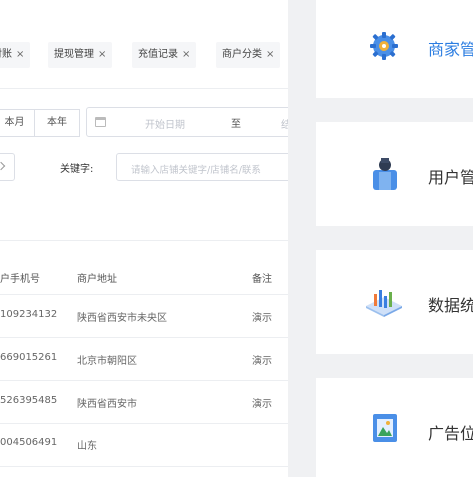 The width and height of the screenshot is (473, 477). What do you see at coordinates (284, 125) in the screenshot?
I see `date-end-placeholder: 结` at bounding box center [284, 125].